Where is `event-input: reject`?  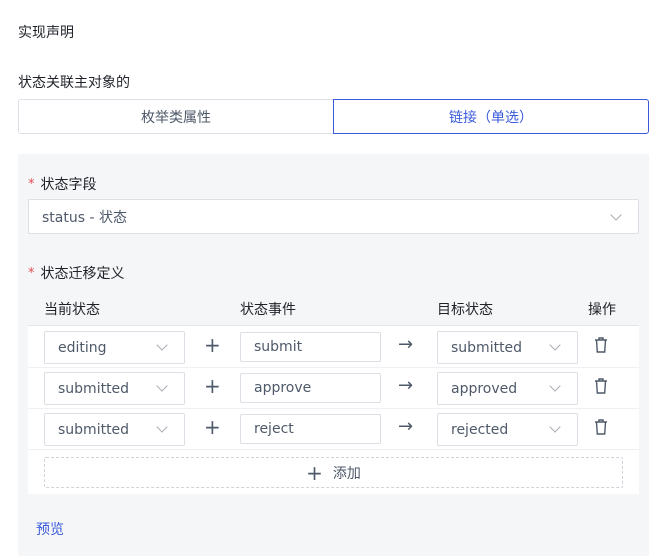 event-input: reject is located at coordinates (310, 429).